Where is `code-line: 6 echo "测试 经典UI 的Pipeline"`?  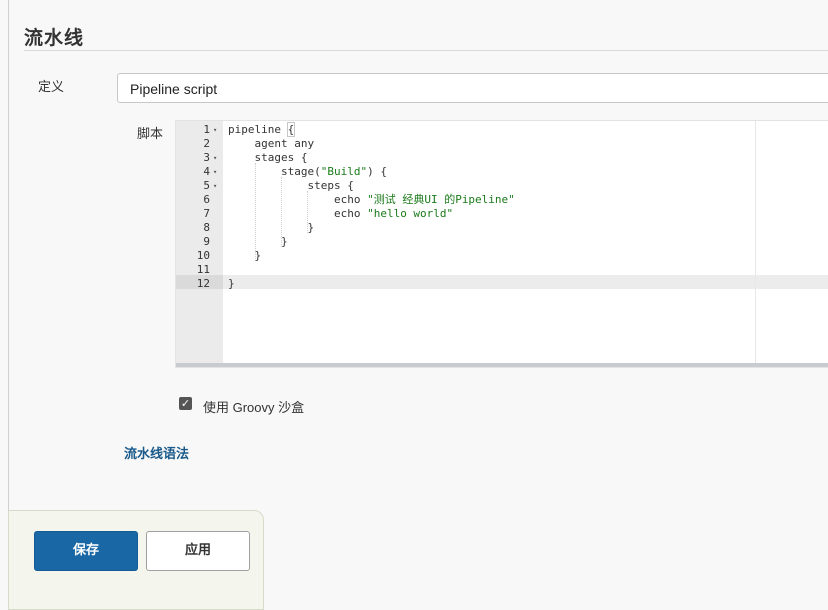
code-line: 6 echo "测试 经典UI 的Pipeline" is located at coordinates (502, 200).